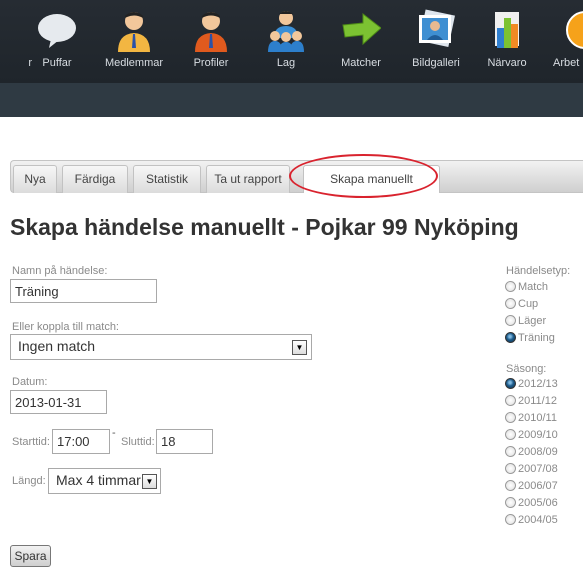 The height and width of the screenshot is (573, 583). I want to click on nav-item-puffar: Puffar, so click(57, 41).